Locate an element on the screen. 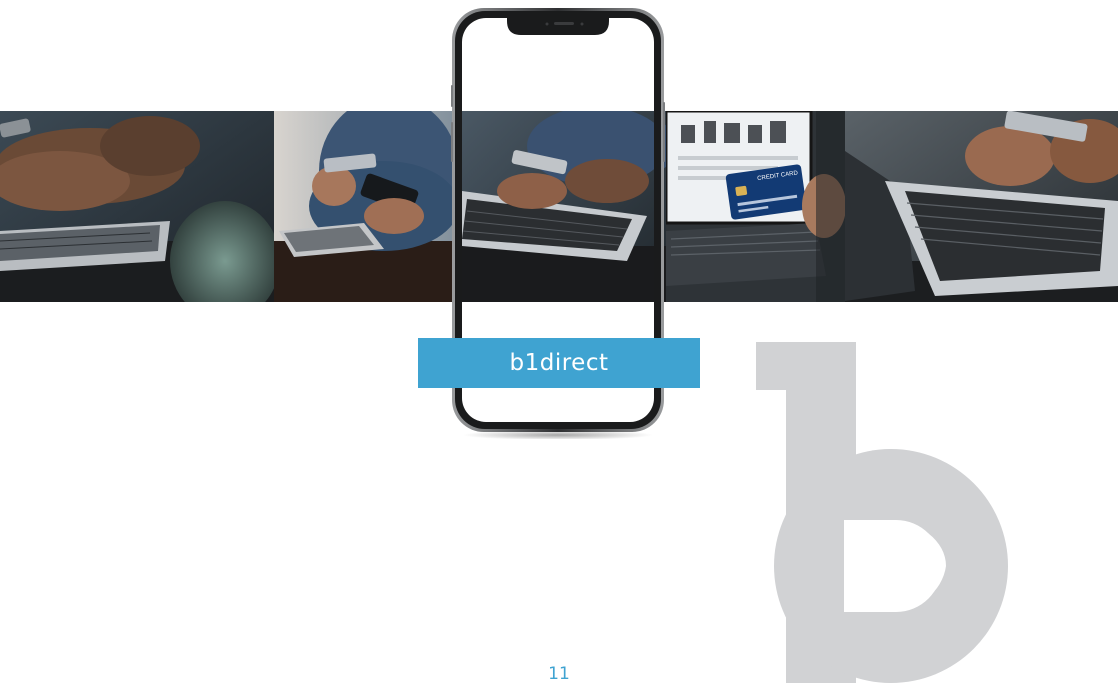 The height and width of the screenshot is (683, 1118). phone-screen-photo is located at coordinates (558, 206).